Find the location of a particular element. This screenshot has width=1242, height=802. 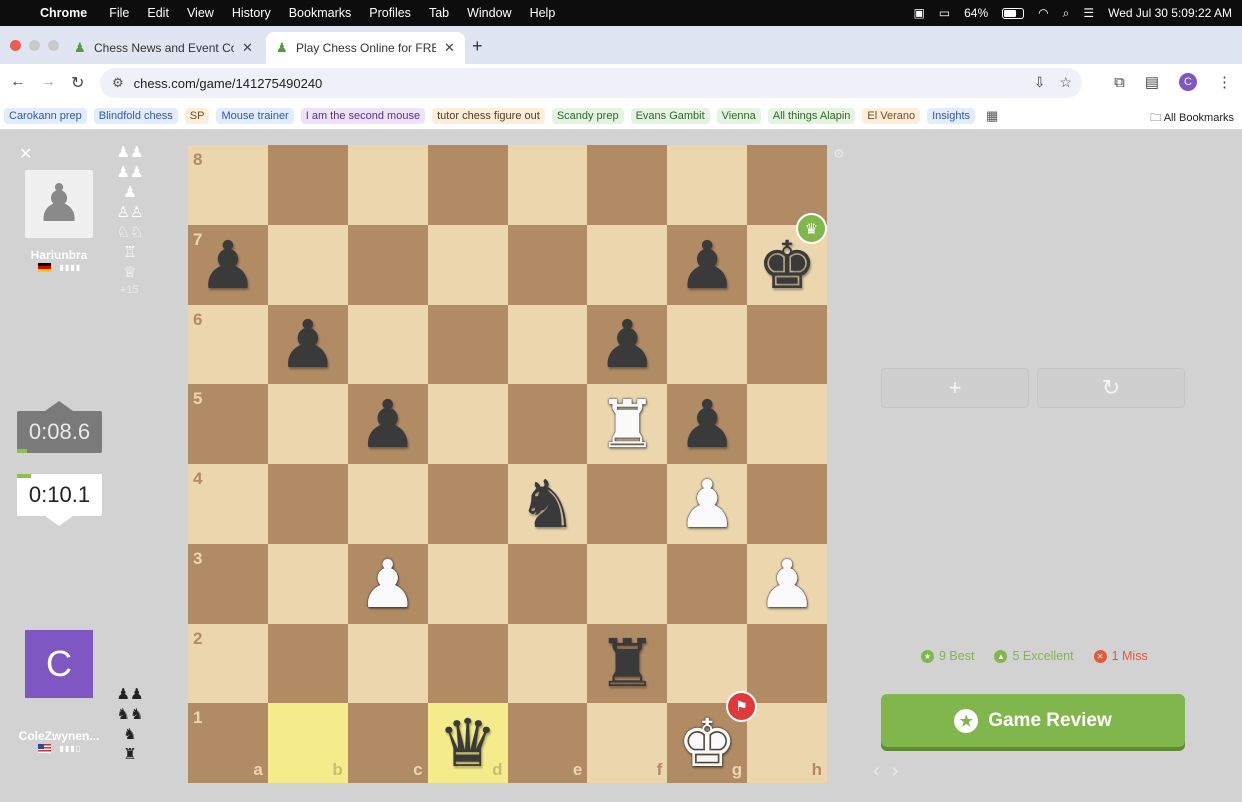

square-g4: ♟ is located at coordinates (707, 504).